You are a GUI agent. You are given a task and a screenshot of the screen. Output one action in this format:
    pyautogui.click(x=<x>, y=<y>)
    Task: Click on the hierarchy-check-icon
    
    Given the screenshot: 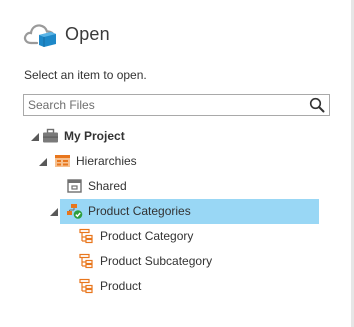 What is the action you would take?
    pyautogui.click(x=75, y=211)
    